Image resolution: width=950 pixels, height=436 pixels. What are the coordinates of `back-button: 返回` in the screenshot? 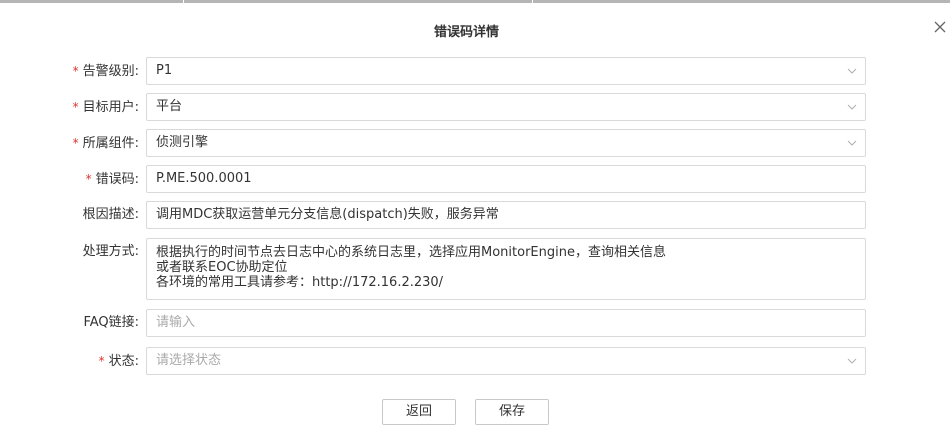 It's located at (419, 412).